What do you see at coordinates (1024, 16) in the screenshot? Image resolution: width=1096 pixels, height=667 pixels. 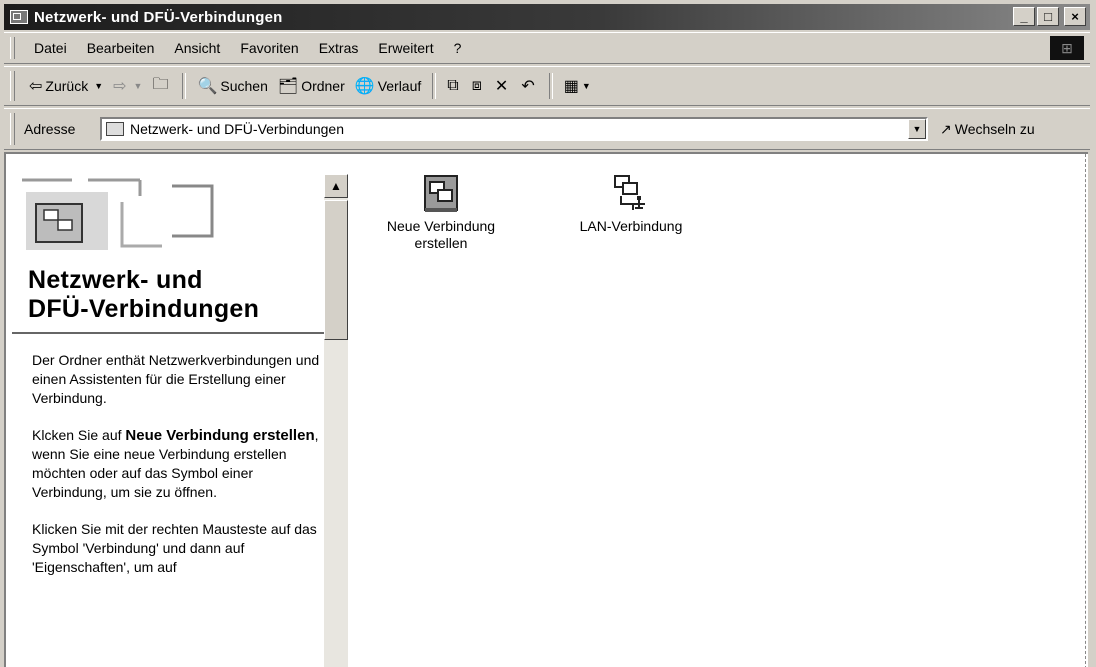 I see `minimize-button: _` at bounding box center [1024, 16].